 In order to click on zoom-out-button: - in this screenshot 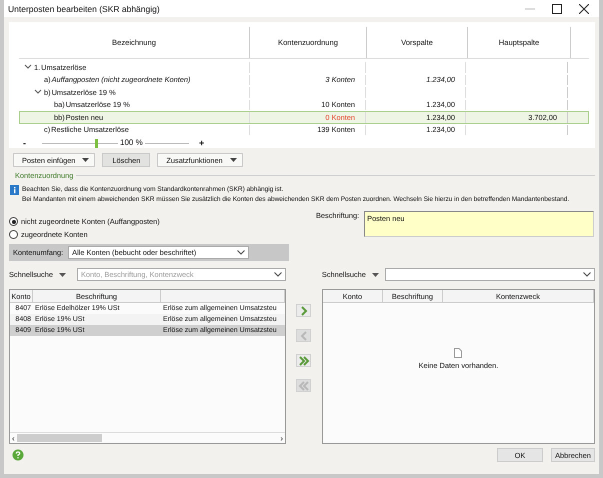, I will do `click(27, 143)`.